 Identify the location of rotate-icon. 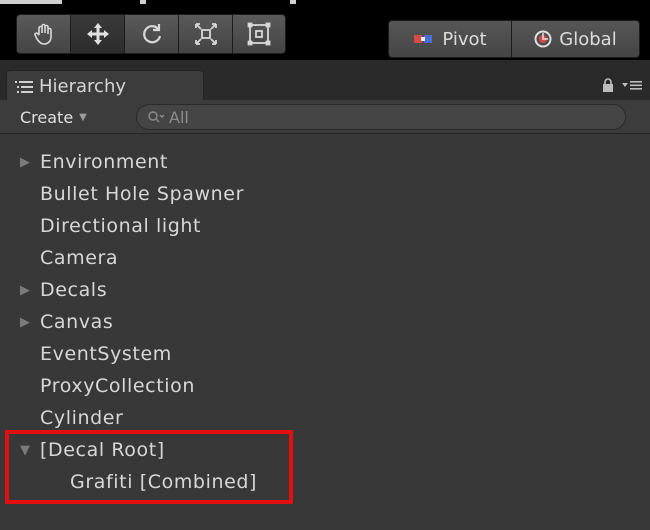
(151, 34).